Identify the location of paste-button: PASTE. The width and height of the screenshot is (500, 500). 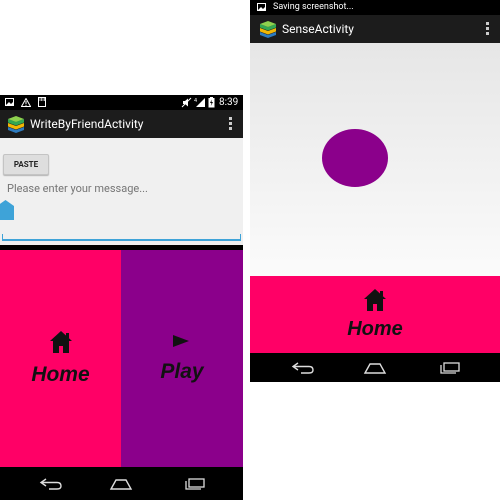
(26, 164).